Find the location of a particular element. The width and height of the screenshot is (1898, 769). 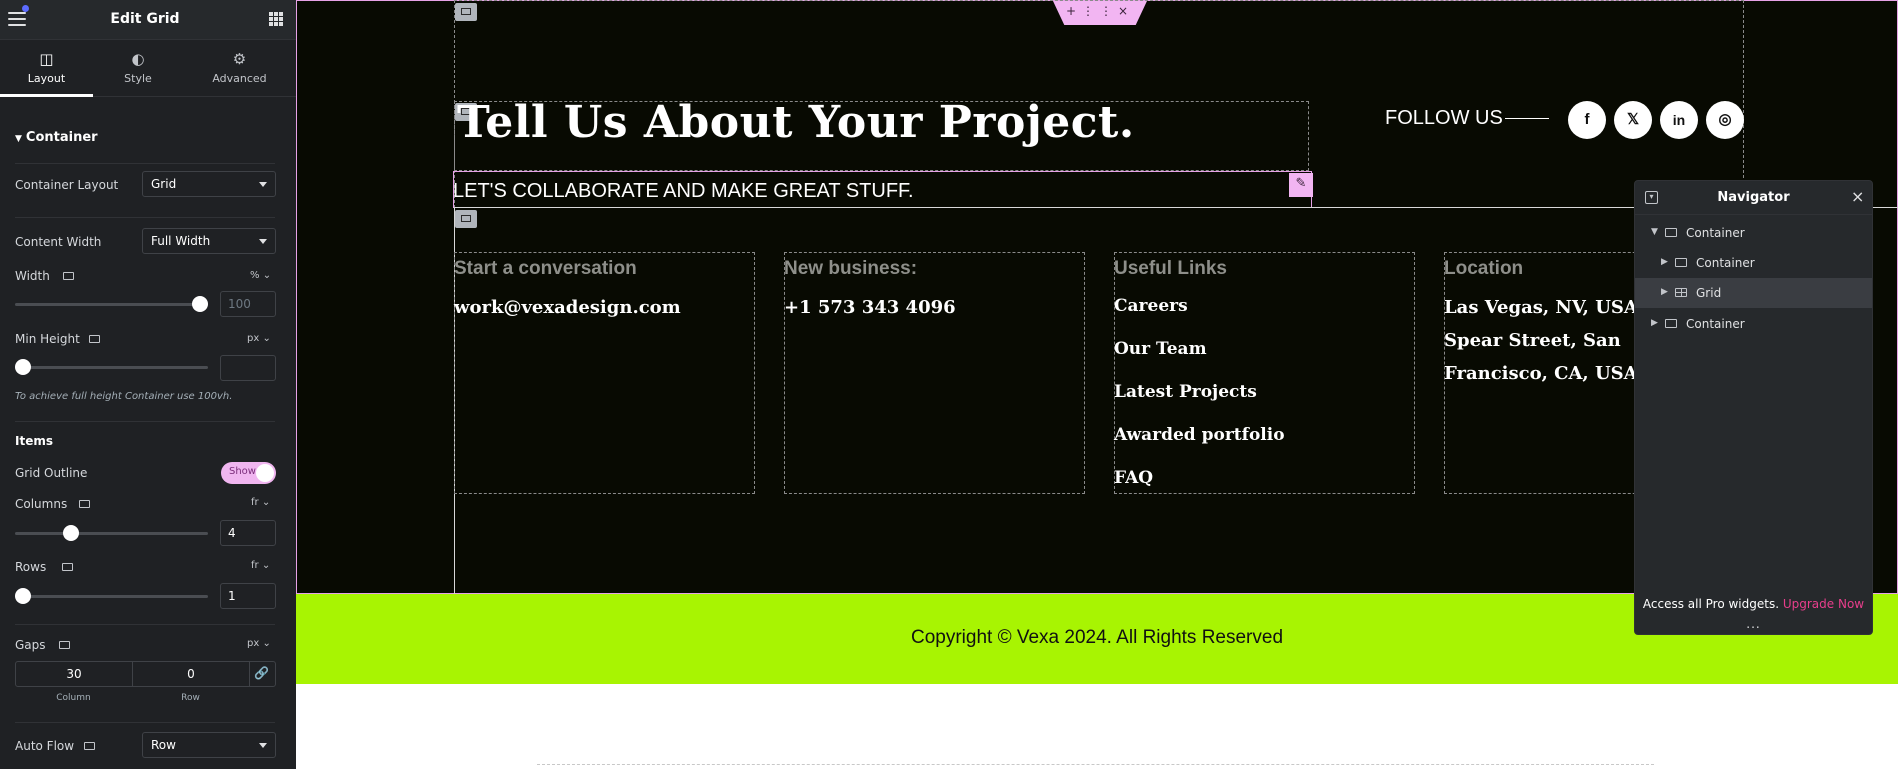

close-icon: × is located at coordinates (1857, 196).